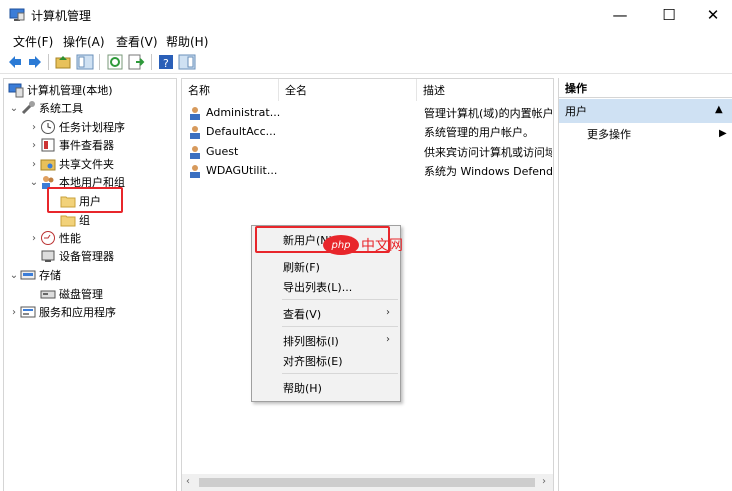  I want to click on tree-item-storage: ⌄ 存储, so click(34, 275).